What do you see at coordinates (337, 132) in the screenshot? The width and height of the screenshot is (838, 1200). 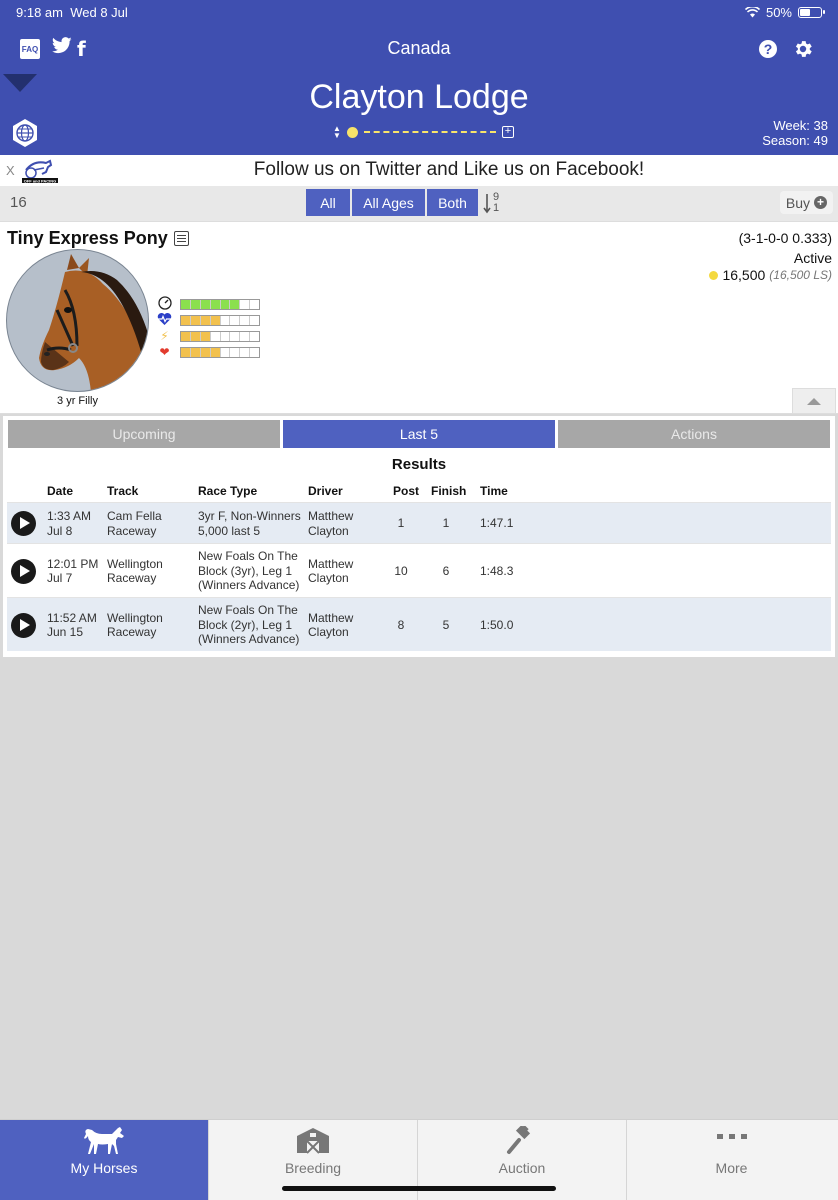 I see `up-down-arrow-icon: ▲ ▼` at bounding box center [337, 132].